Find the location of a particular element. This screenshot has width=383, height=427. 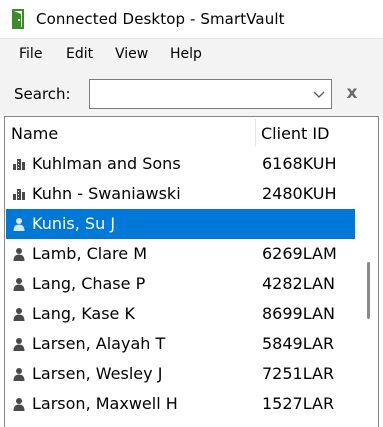

row-client-id: 6269LAM is located at coordinates (299, 253).